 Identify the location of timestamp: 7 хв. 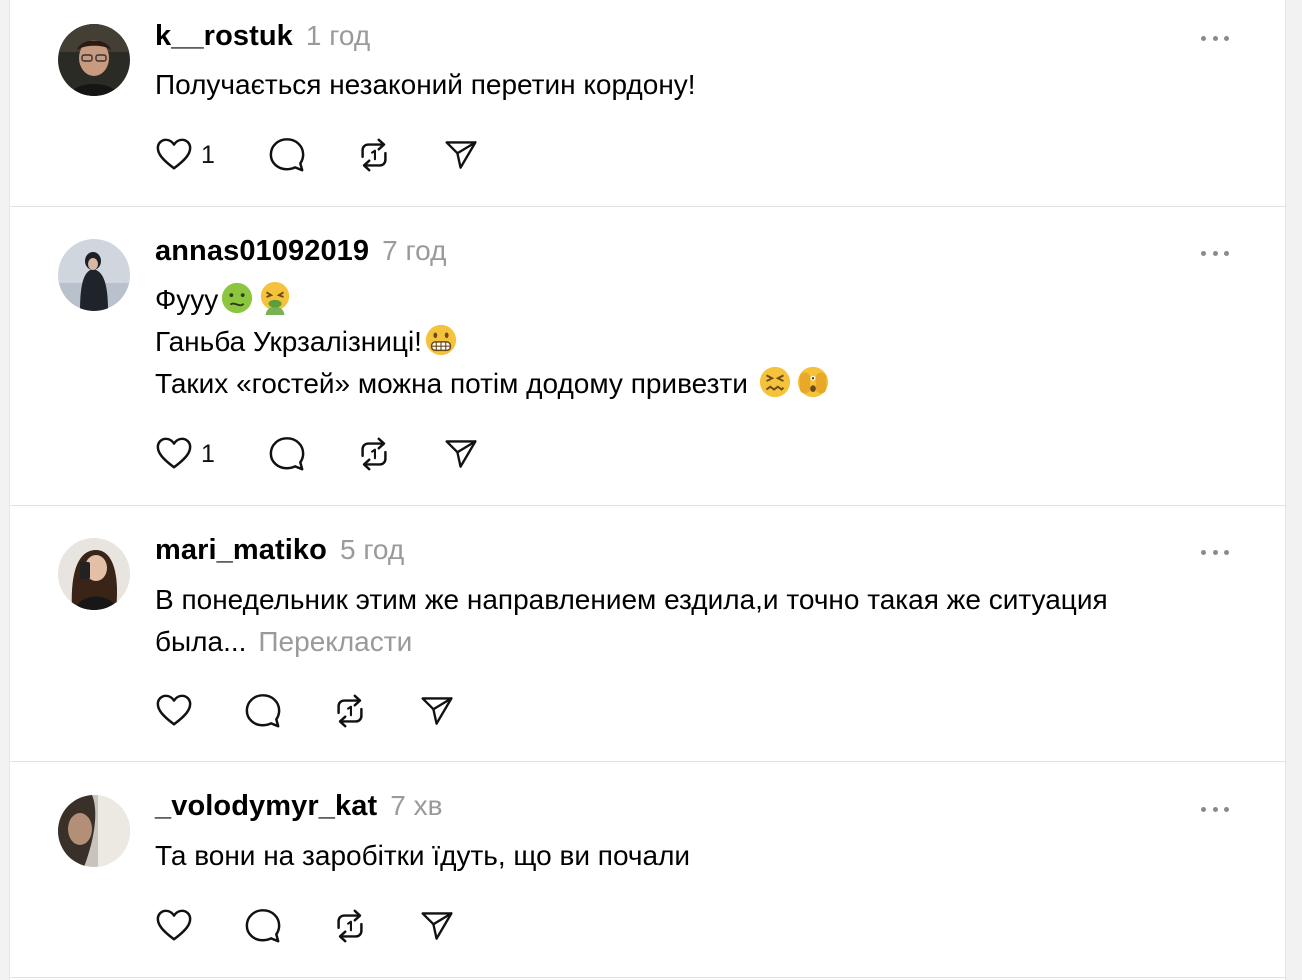
(416, 805).